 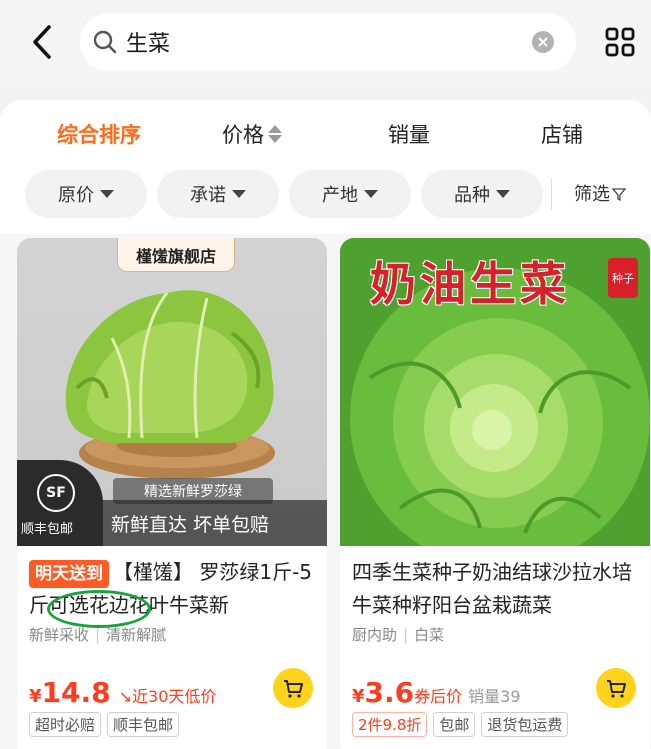 I want to click on filter-screen-button: 筛选, so click(x=600, y=193).